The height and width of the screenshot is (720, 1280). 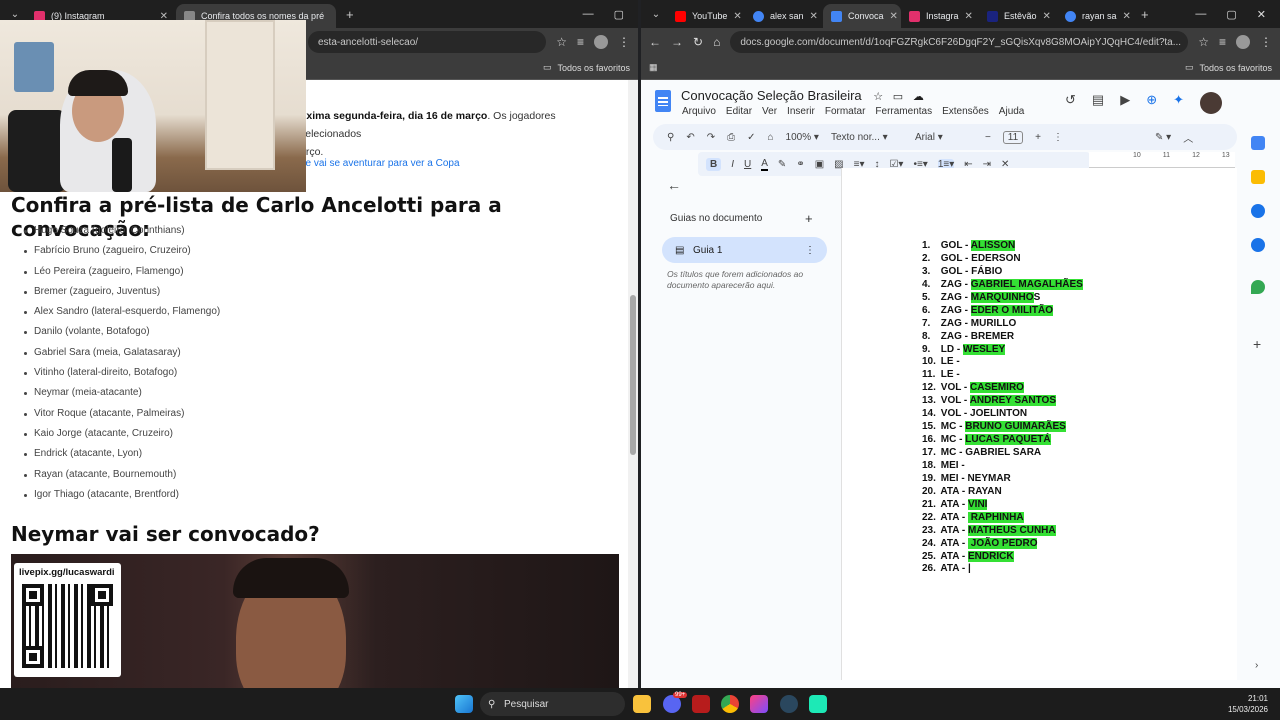 I want to click on menu-ver: Ver, so click(x=769, y=111).